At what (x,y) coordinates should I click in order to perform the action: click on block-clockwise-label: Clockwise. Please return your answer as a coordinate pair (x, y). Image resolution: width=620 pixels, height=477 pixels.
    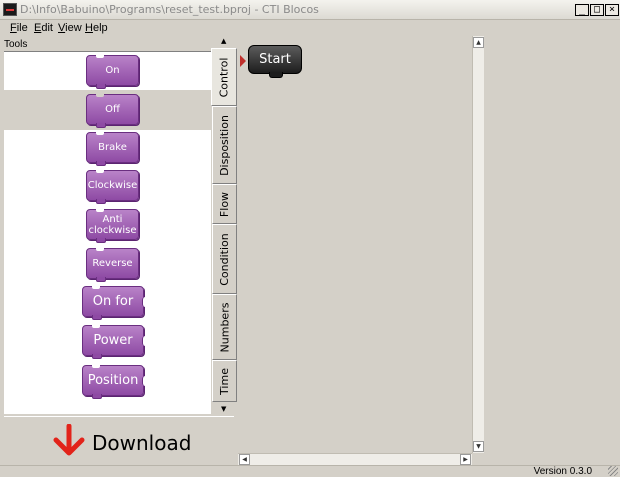
    Looking at the image, I should click on (112, 185).